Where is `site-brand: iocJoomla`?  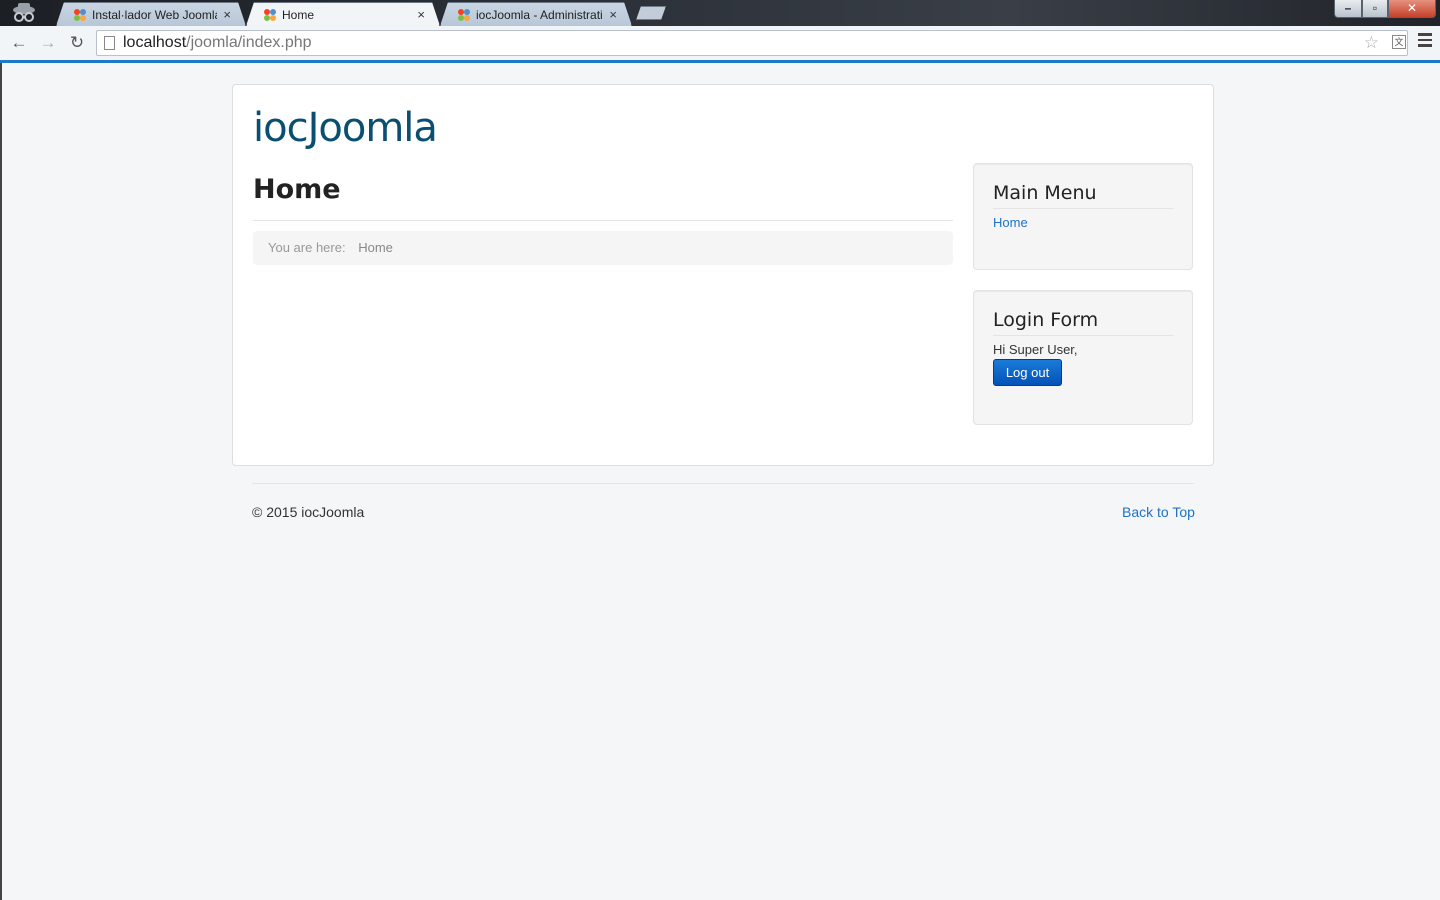
site-brand: iocJoomla is located at coordinates (345, 128).